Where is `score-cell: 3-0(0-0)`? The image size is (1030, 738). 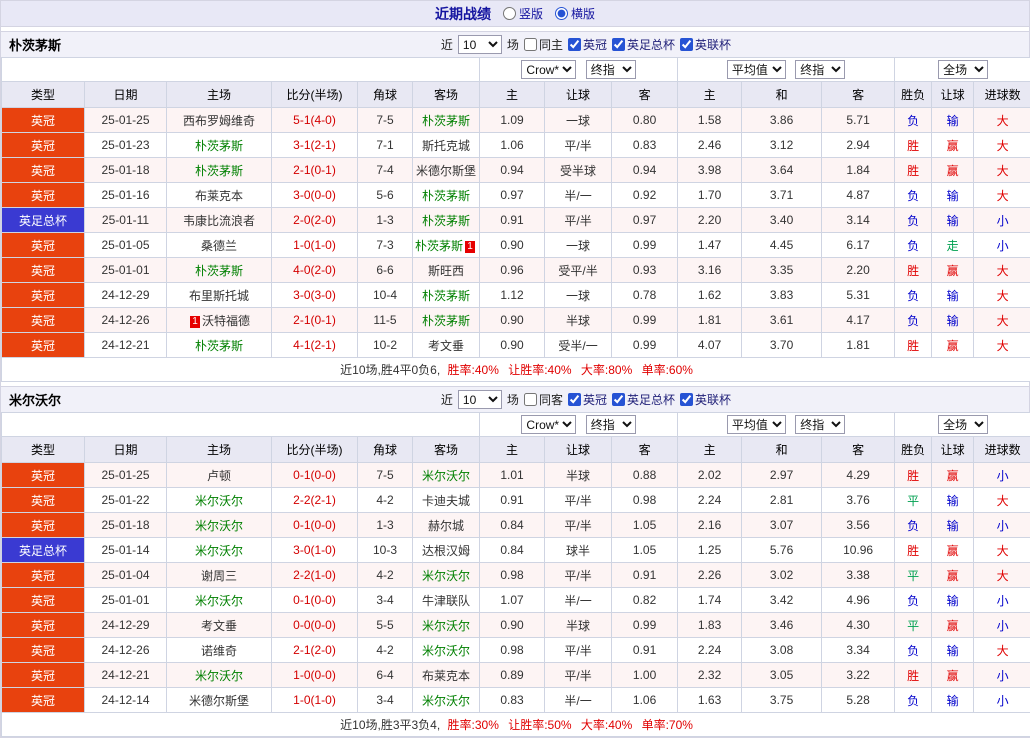 score-cell: 3-0(0-0) is located at coordinates (315, 195).